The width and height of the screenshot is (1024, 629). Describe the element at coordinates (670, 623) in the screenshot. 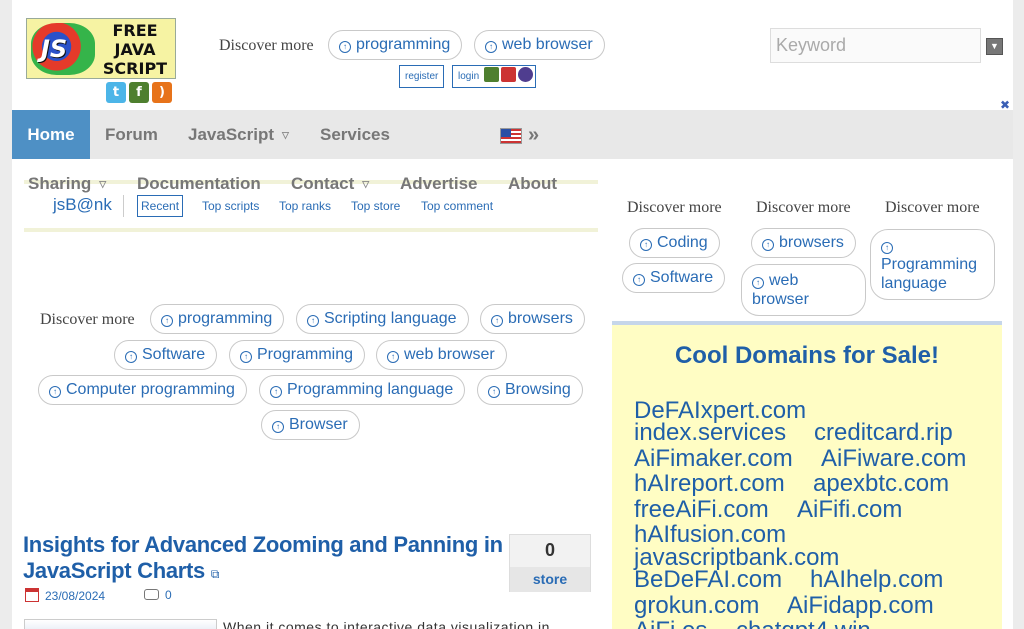

I see `domain-link: AiFi.es` at that location.